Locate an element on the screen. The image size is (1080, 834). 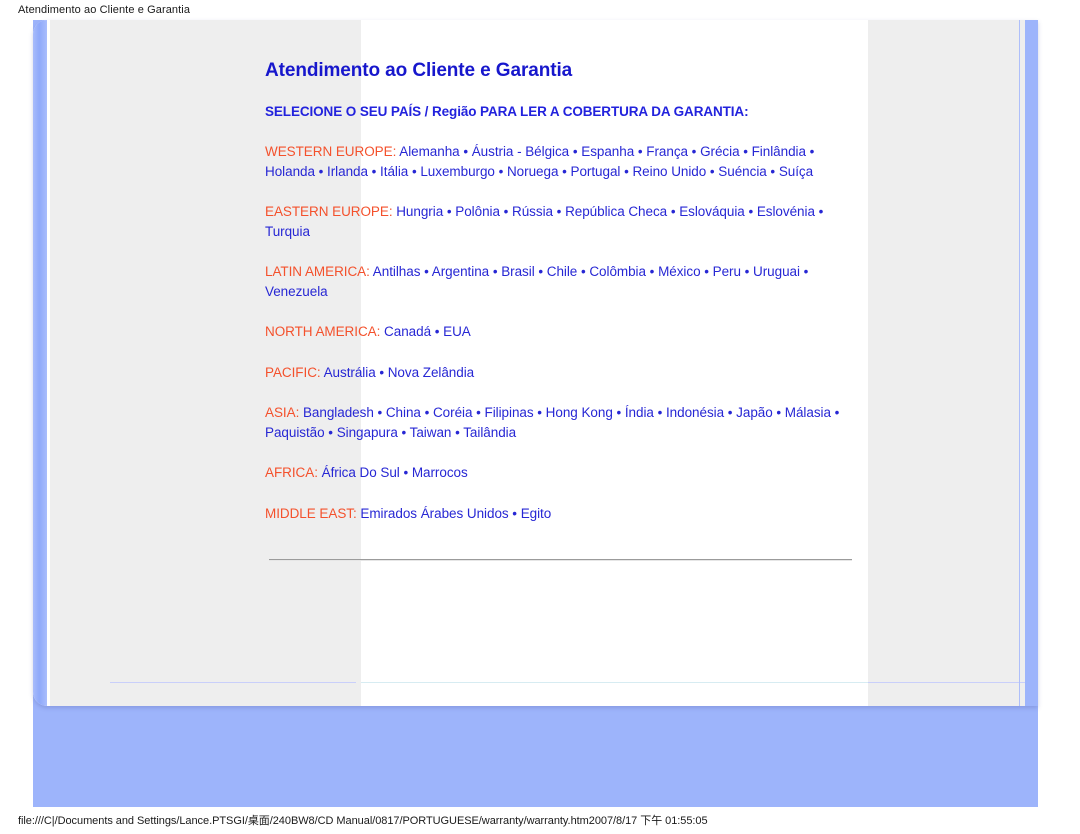
country-link: Nova Zelândia is located at coordinates (431, 372).